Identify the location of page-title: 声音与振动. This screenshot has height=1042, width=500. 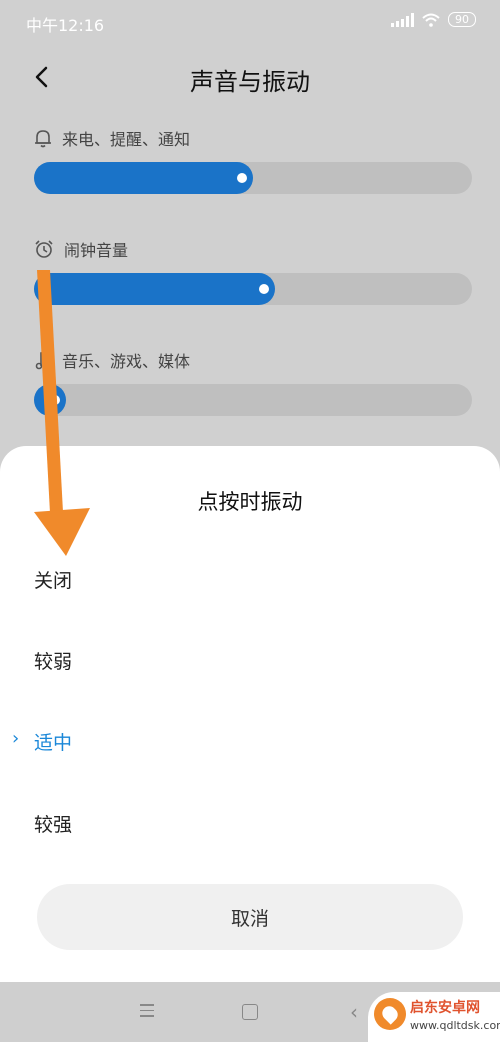
(250, 82).